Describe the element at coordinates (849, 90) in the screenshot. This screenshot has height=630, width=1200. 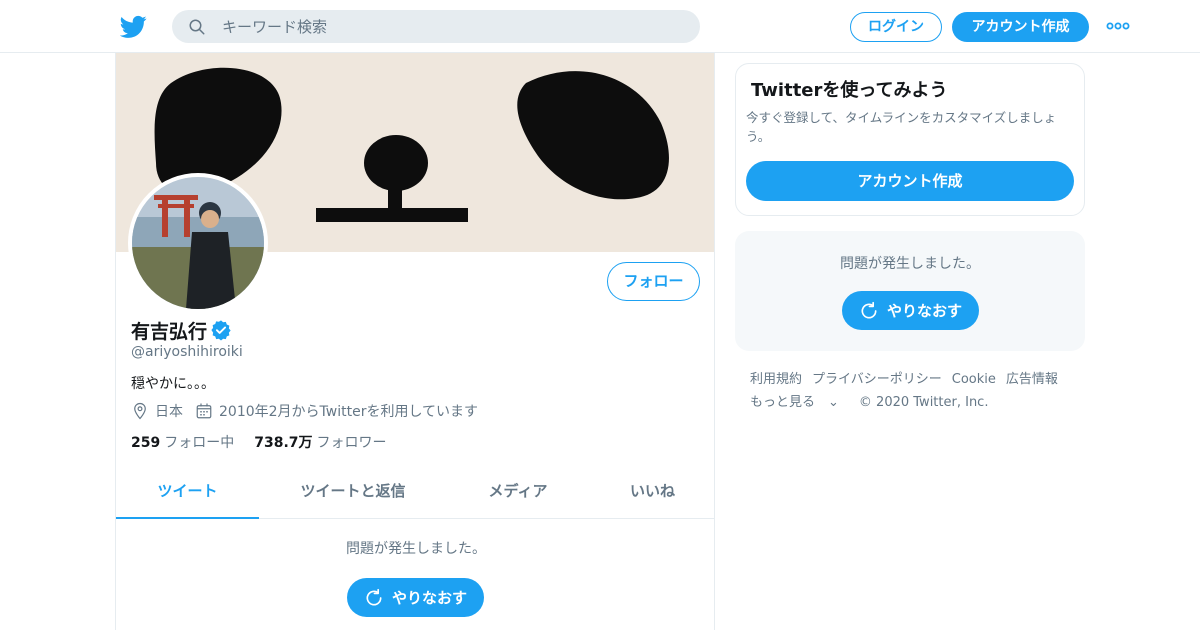
I see `signup-card-title: Twitterを使ってみよう` at that location.